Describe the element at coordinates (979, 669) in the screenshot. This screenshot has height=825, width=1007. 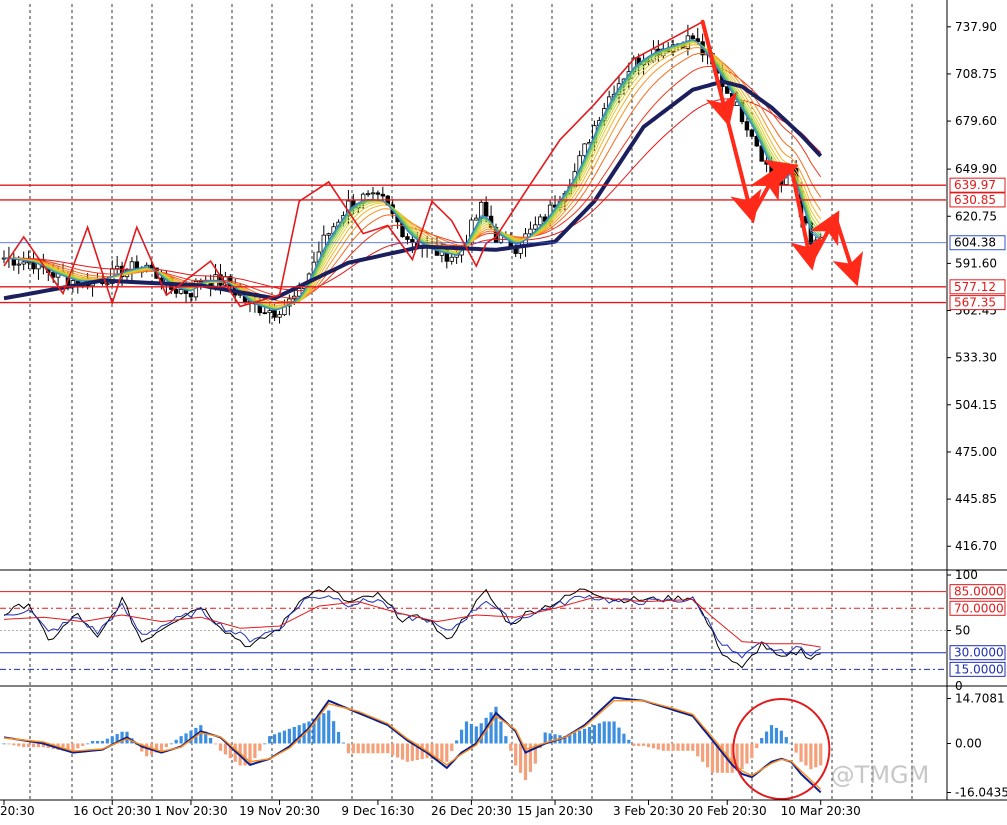
I see `osc-level-tag-3: 15.0000` at that location.